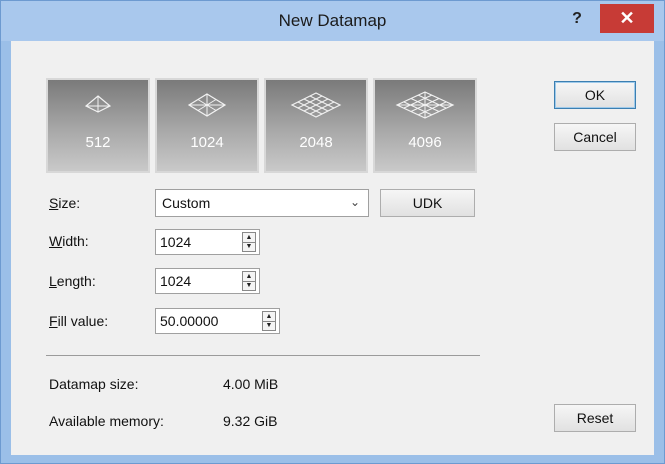  I want to click on datamap-size-value: 4.00 MiB, so click(251, 384).